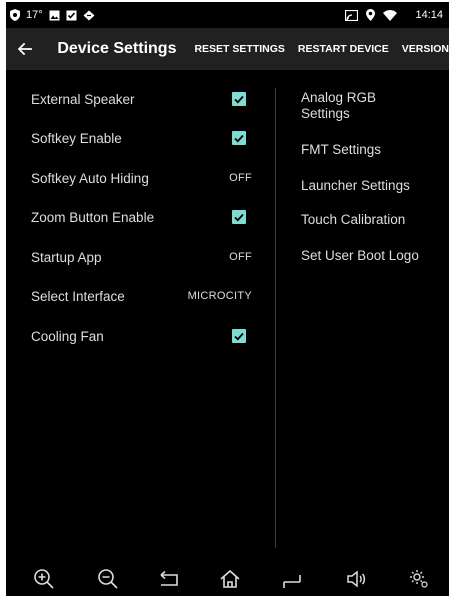 The width and height of the screenshot is (450, 598). I want to click on volume-icon, so click(356, 579).